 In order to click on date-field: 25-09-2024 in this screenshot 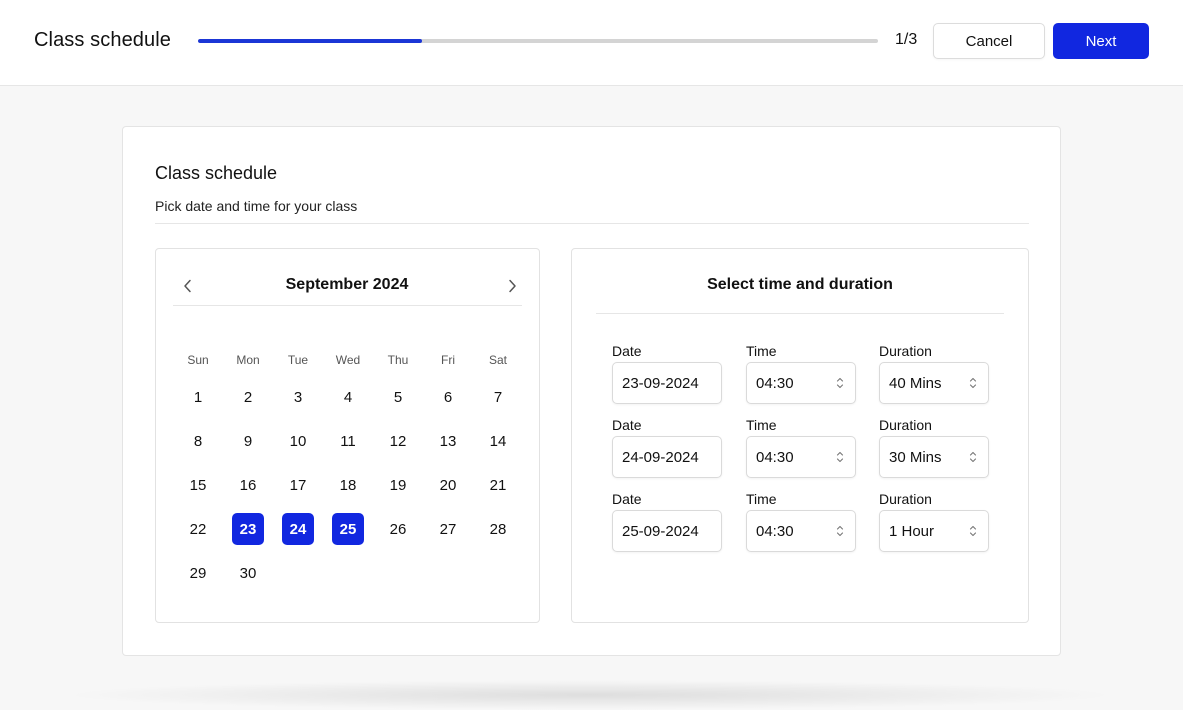, I will do `click(667, 531)`.